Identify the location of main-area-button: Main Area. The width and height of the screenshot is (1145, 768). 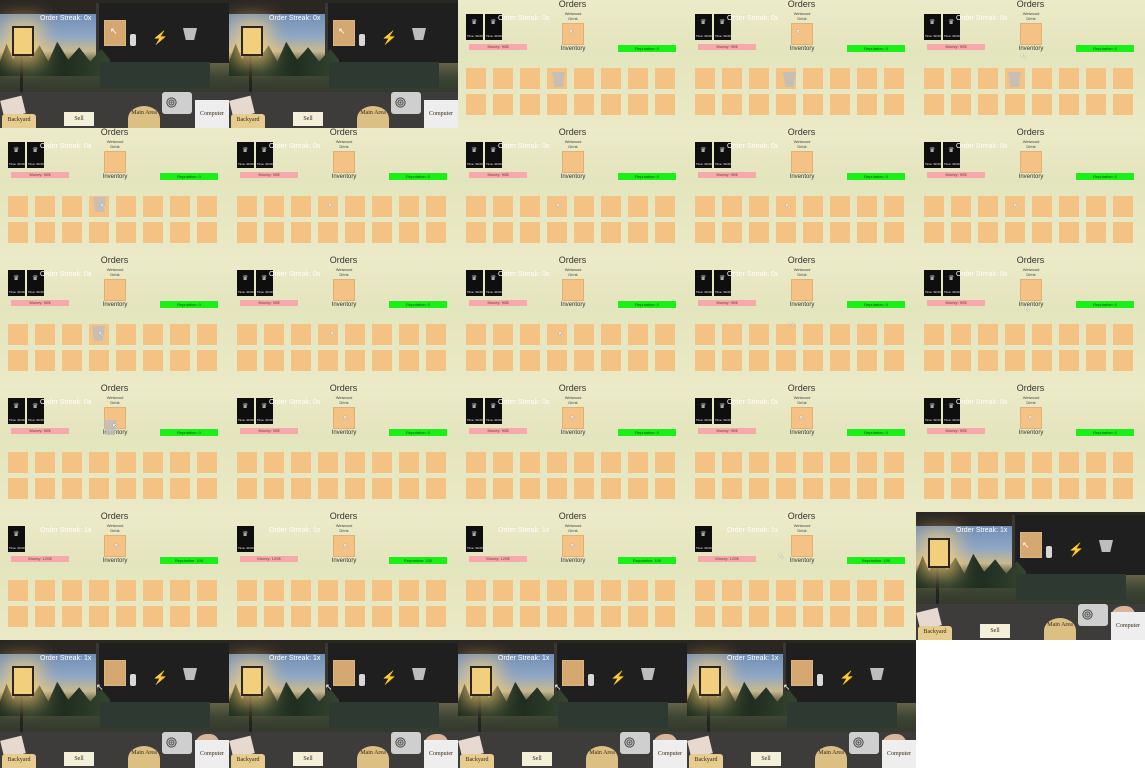
(373, 757).